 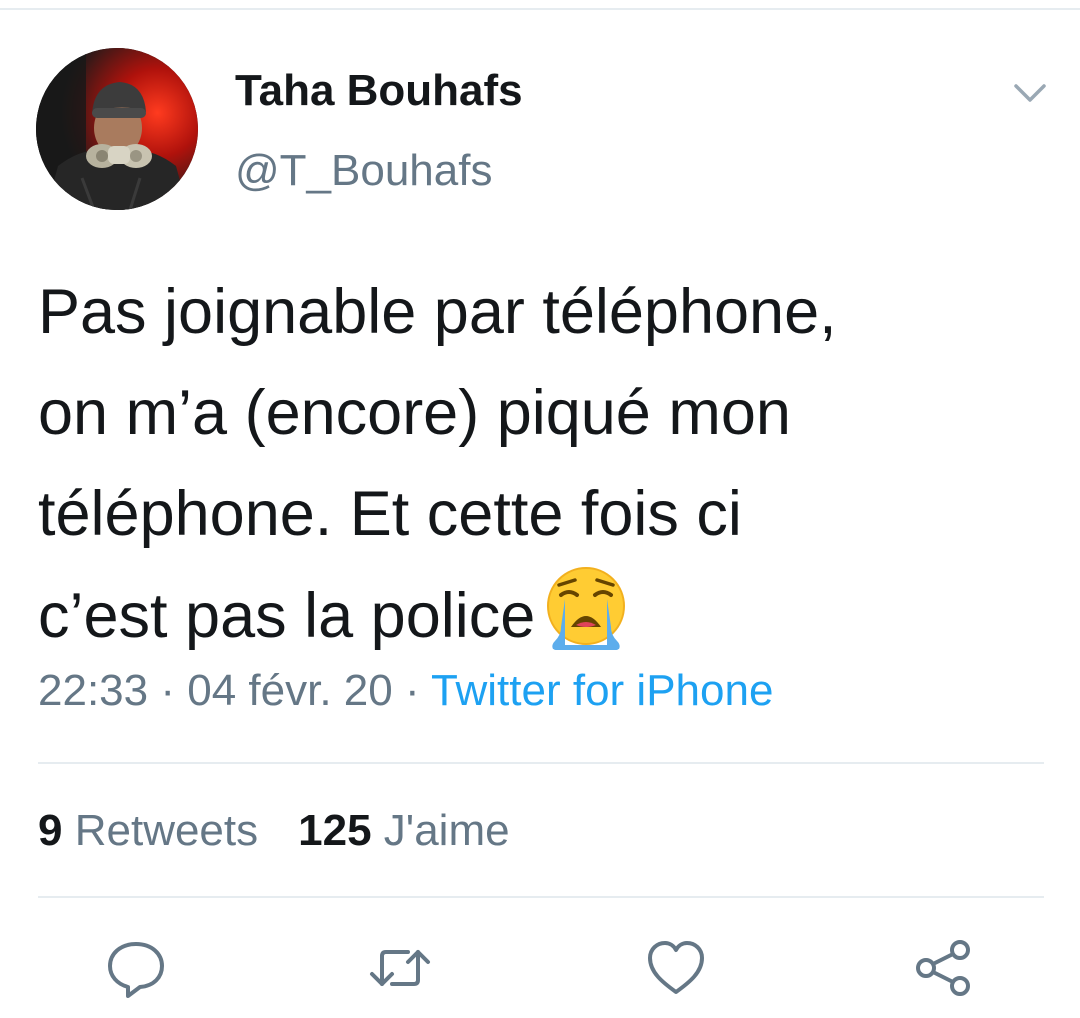 I want to click on retweets-label: Retweets, so click(x=166, y=830).